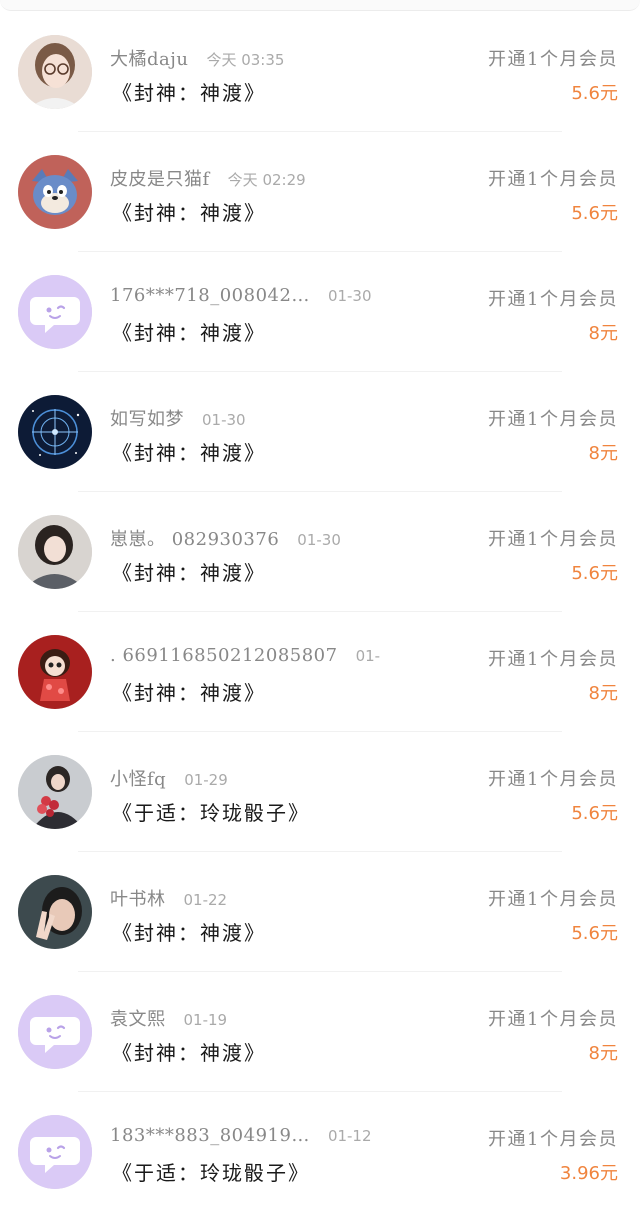 Image resolution: width=640 pixels, height=1210 pixels. I want to click on purchase-row-5: 崽崽。 082930376 01-30 《封神：神渡》 开通1个月会员 5.6元, so click(320, 552).